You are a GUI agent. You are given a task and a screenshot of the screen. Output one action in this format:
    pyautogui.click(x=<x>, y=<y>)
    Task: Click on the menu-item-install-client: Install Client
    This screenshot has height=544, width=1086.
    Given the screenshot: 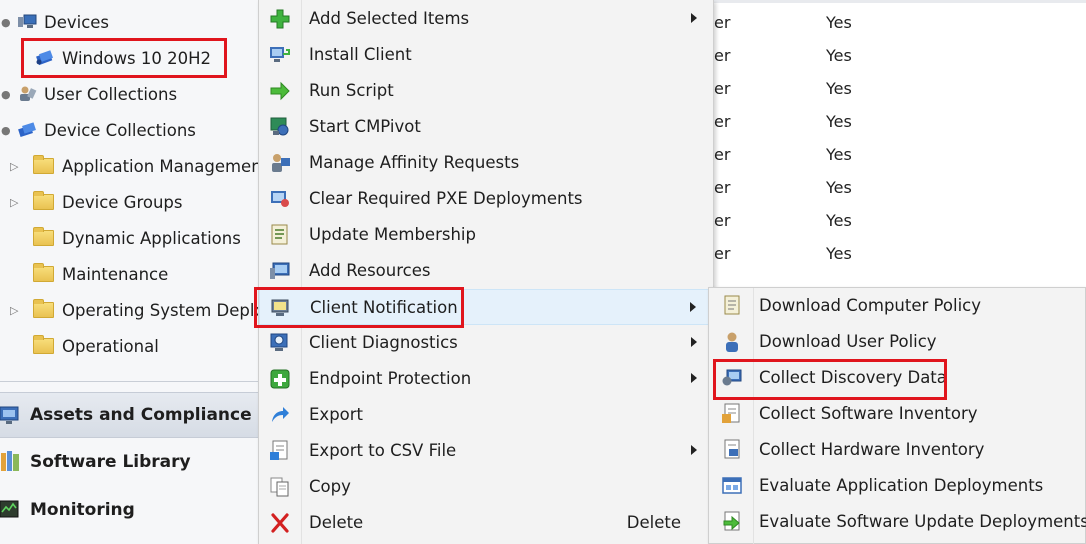 What is the action you would take?
    pyautogui.click(x=486, y=55)
    